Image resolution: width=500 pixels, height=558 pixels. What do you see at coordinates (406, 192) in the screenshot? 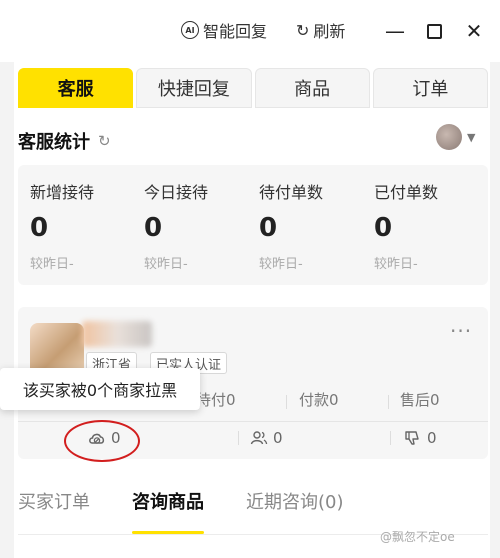
I see `stat-label: 已付单数` at bounding box center [406, 192].